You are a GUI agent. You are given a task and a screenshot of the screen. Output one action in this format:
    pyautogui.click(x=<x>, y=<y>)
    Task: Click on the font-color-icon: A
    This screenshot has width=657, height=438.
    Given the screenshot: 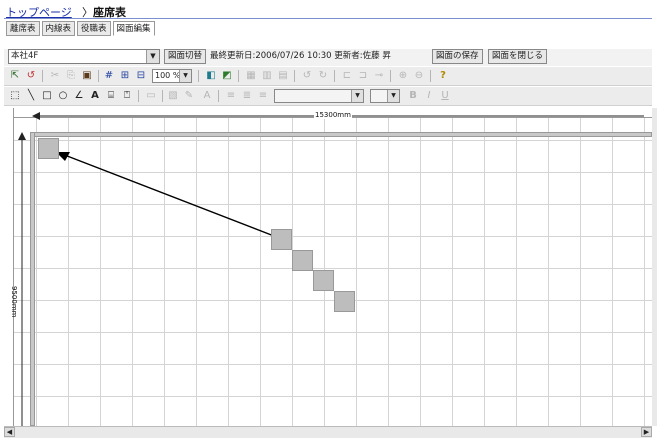 What is the action you would take?
    pyautogui.click(x=207, y=96)
    